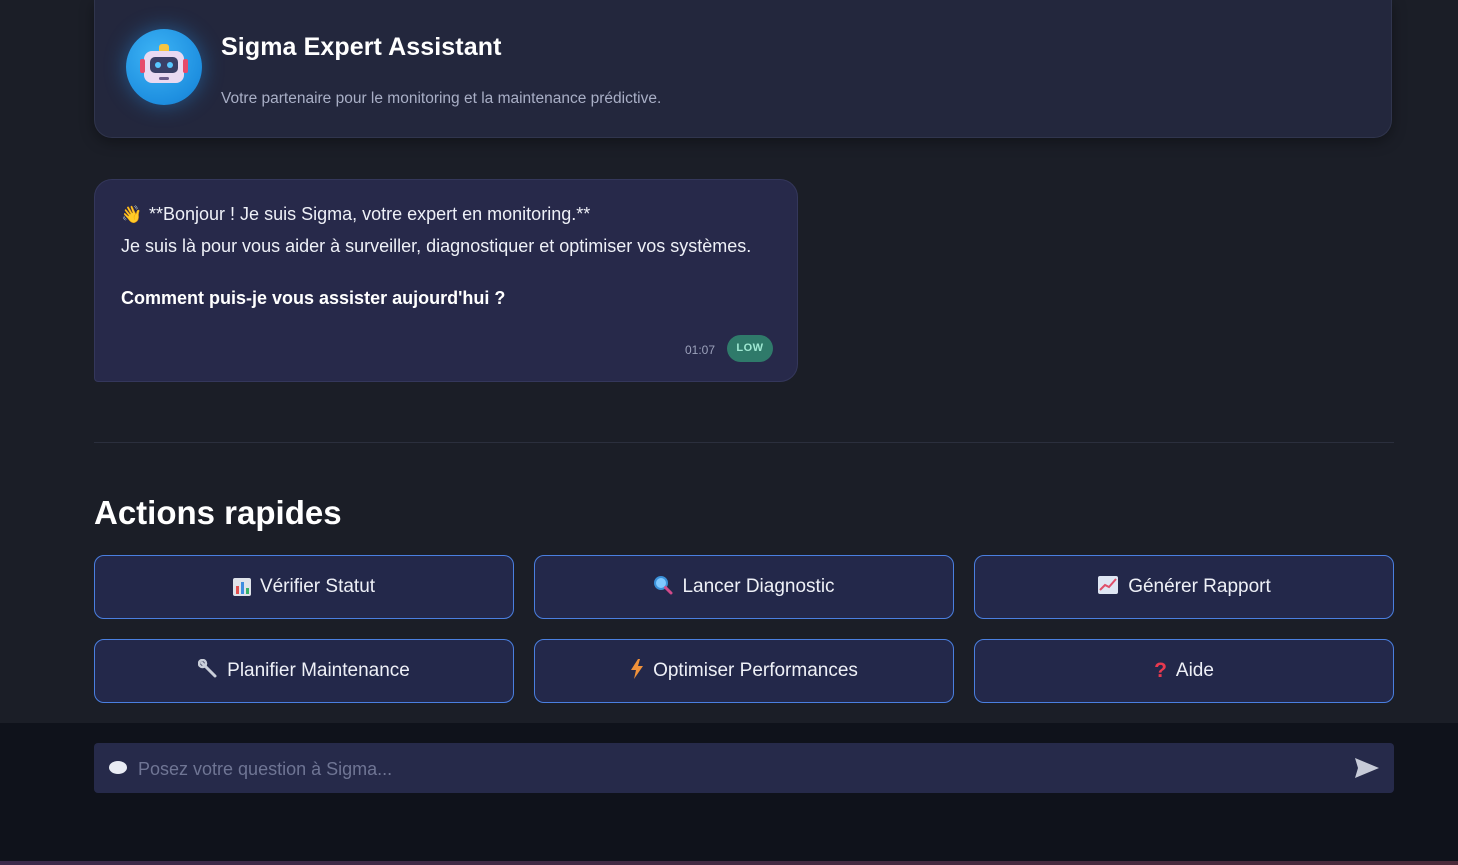 This screenshot has width=1458, height=865. What do you see at coordinates (750, 348) in the screenshot?
I see `priority-badge: LOW` at bounding box center [750, 348].